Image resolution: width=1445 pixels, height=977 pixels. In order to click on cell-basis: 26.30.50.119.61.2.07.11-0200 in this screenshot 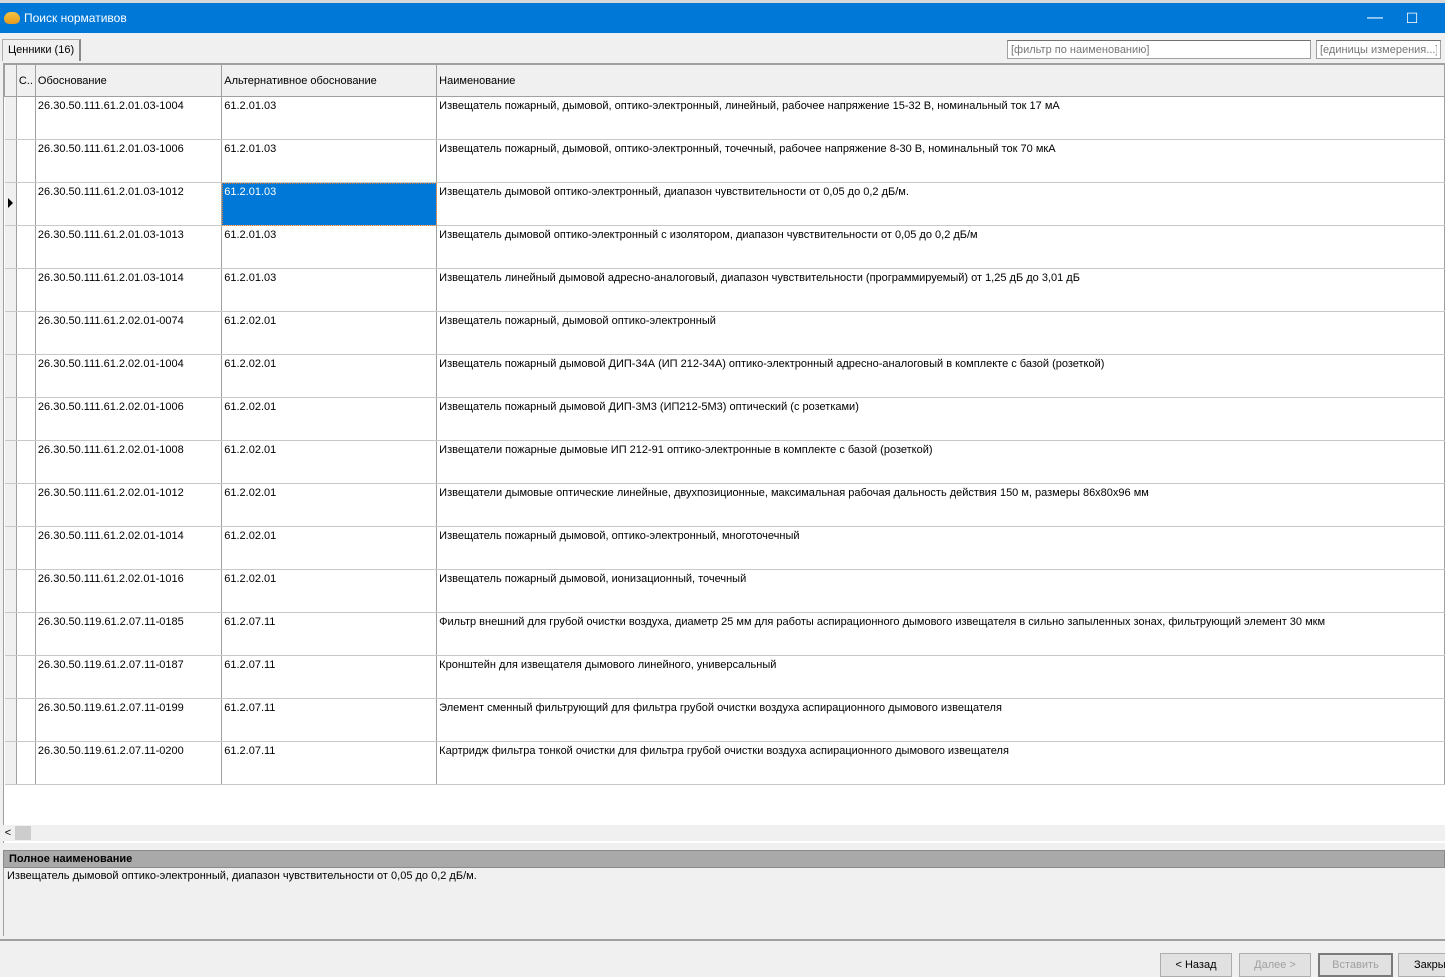, I will do `click(129, 763)`.